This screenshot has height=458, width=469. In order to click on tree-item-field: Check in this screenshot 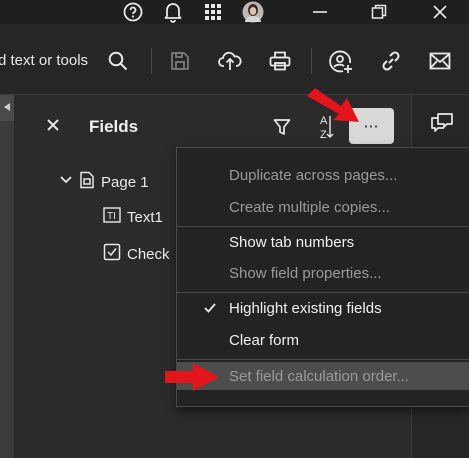, I will do `click(136, 254)`.